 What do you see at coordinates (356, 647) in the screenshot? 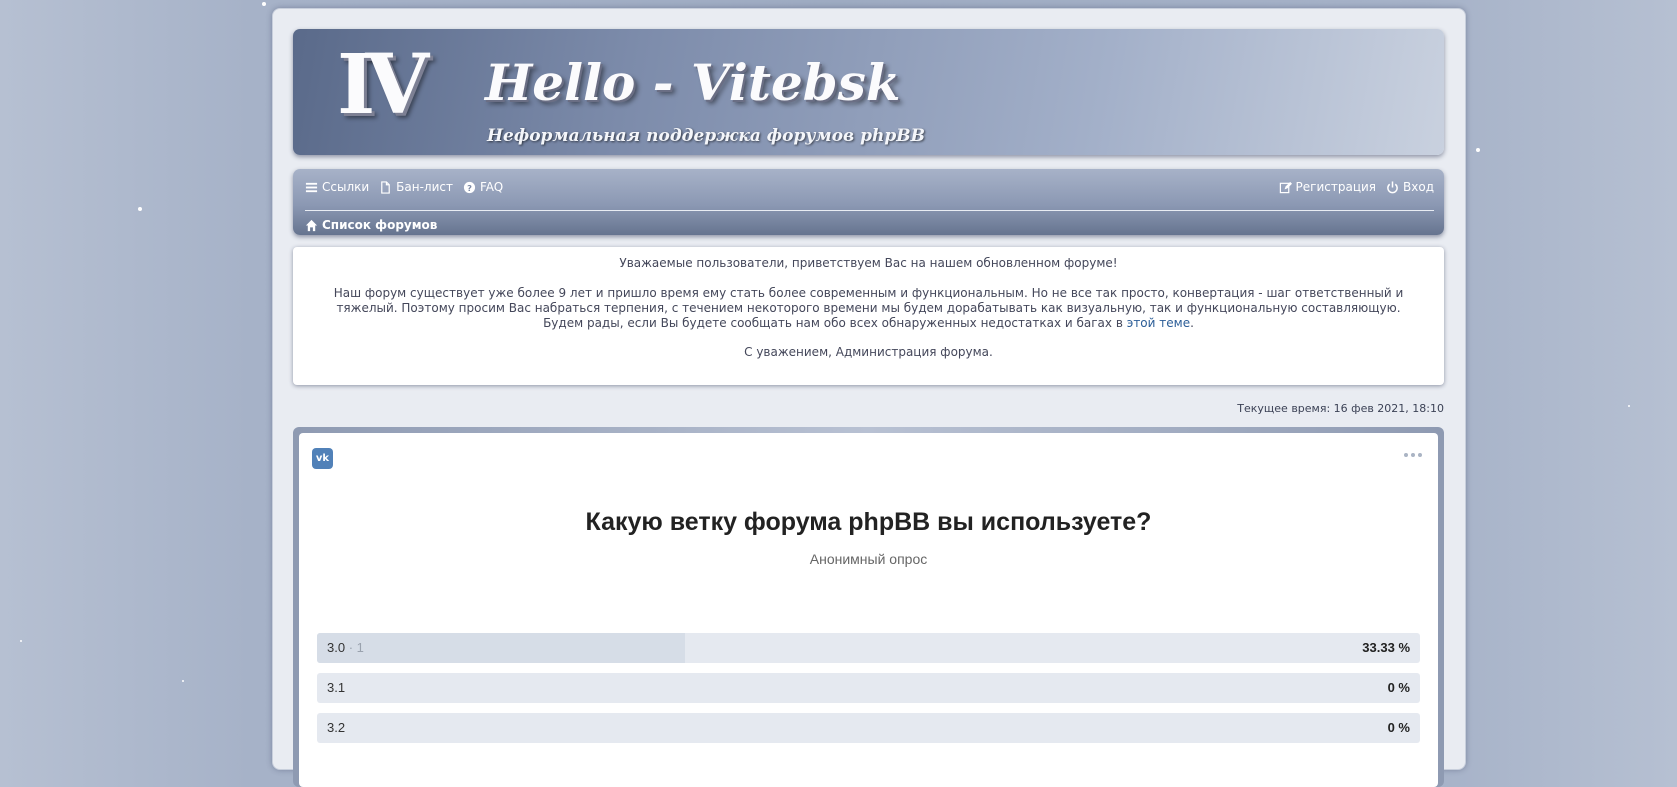
I see `poll-option-count: · 1` at bounding box center [356, 647].